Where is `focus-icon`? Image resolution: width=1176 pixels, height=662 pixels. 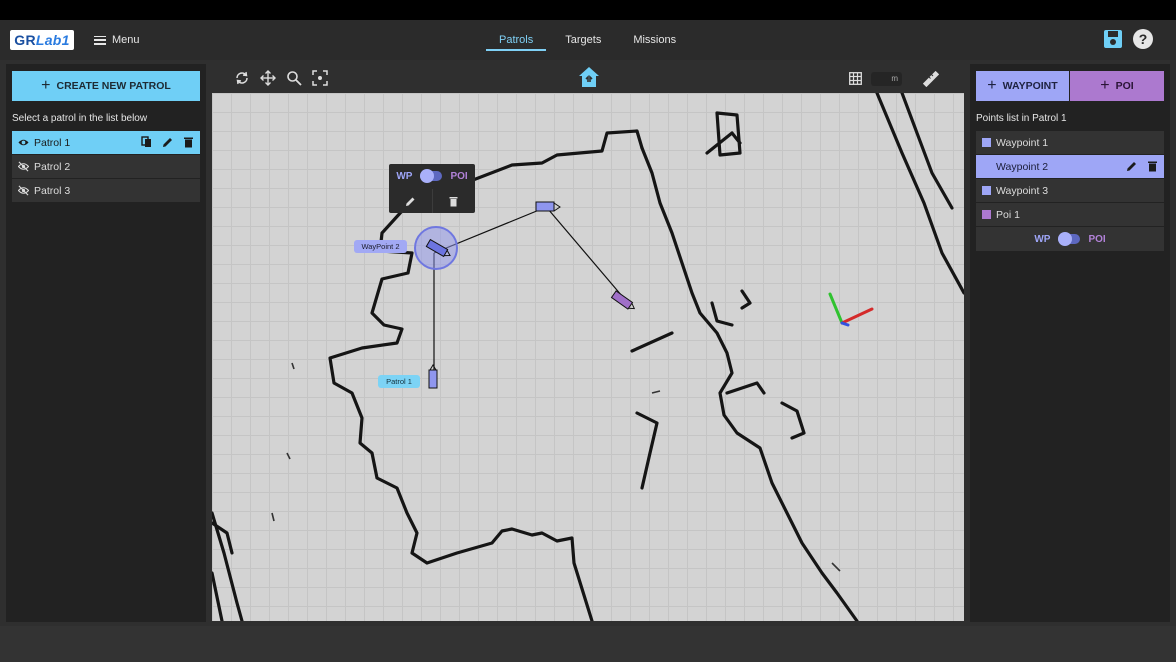 focus-icon is located at coordinates (320, 78).